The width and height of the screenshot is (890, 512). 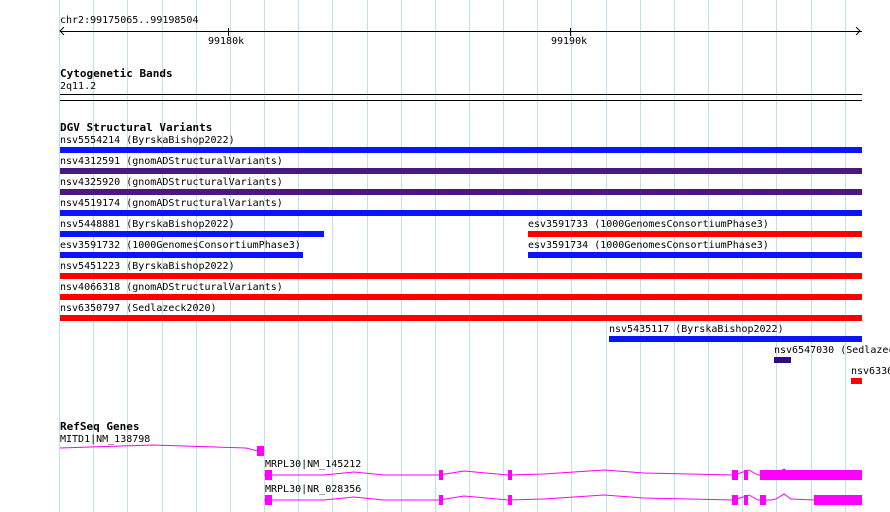 What do you see at coordinates (648, 224) in the screenshot?
I see `variant-label: esv3591733 (1000GenomesConsortiumPhase3)` at bounding box center [648, 224].